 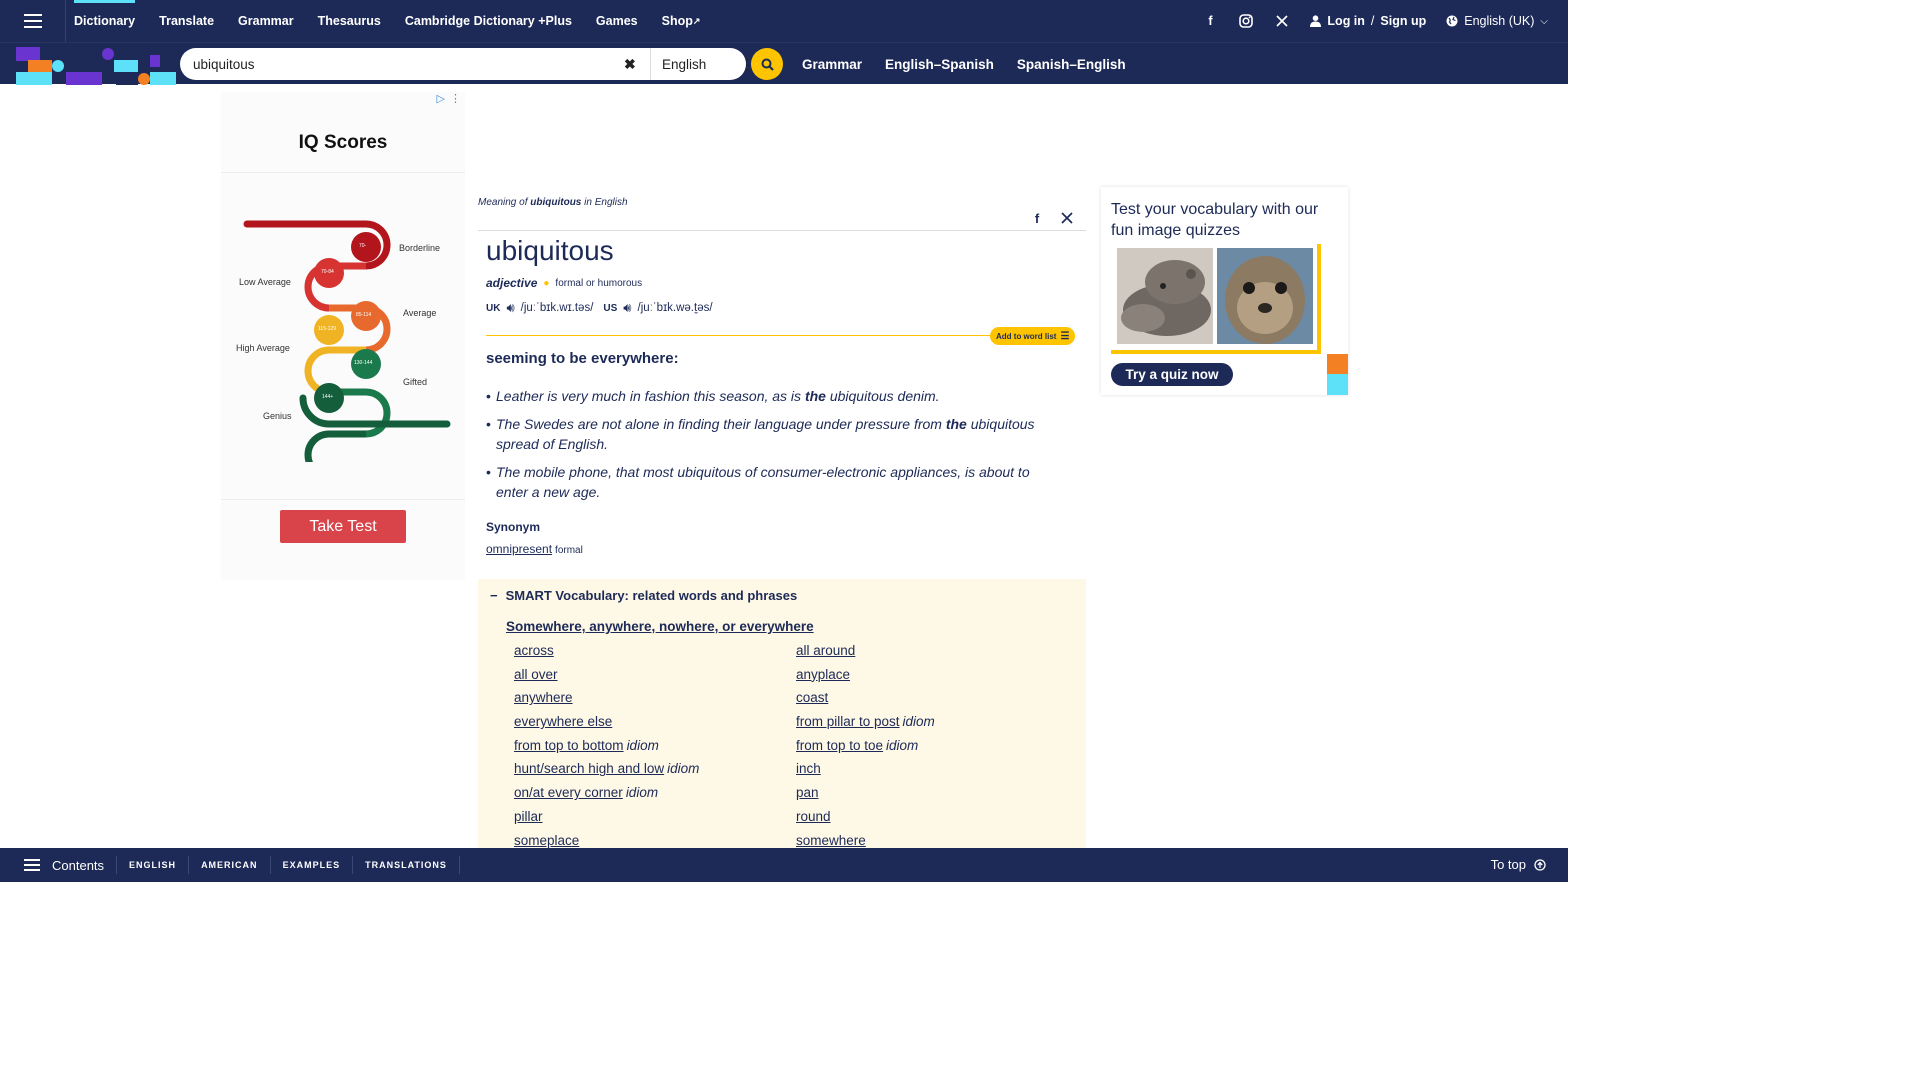 What do you see at coordinates (543, 697) in the screenshot?
I see `smart-vocab-link: anywhere` at bounding box center [543, 697].